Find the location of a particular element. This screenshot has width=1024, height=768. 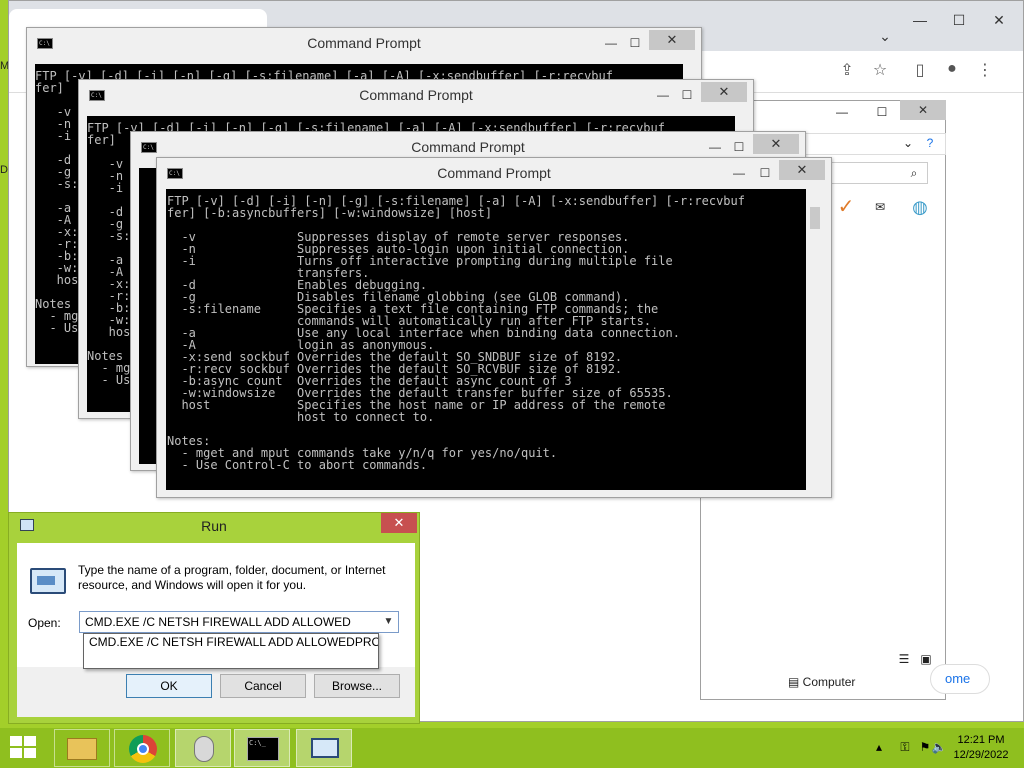

checkmark-icon: ✓ is located at coordinates (846, 207).